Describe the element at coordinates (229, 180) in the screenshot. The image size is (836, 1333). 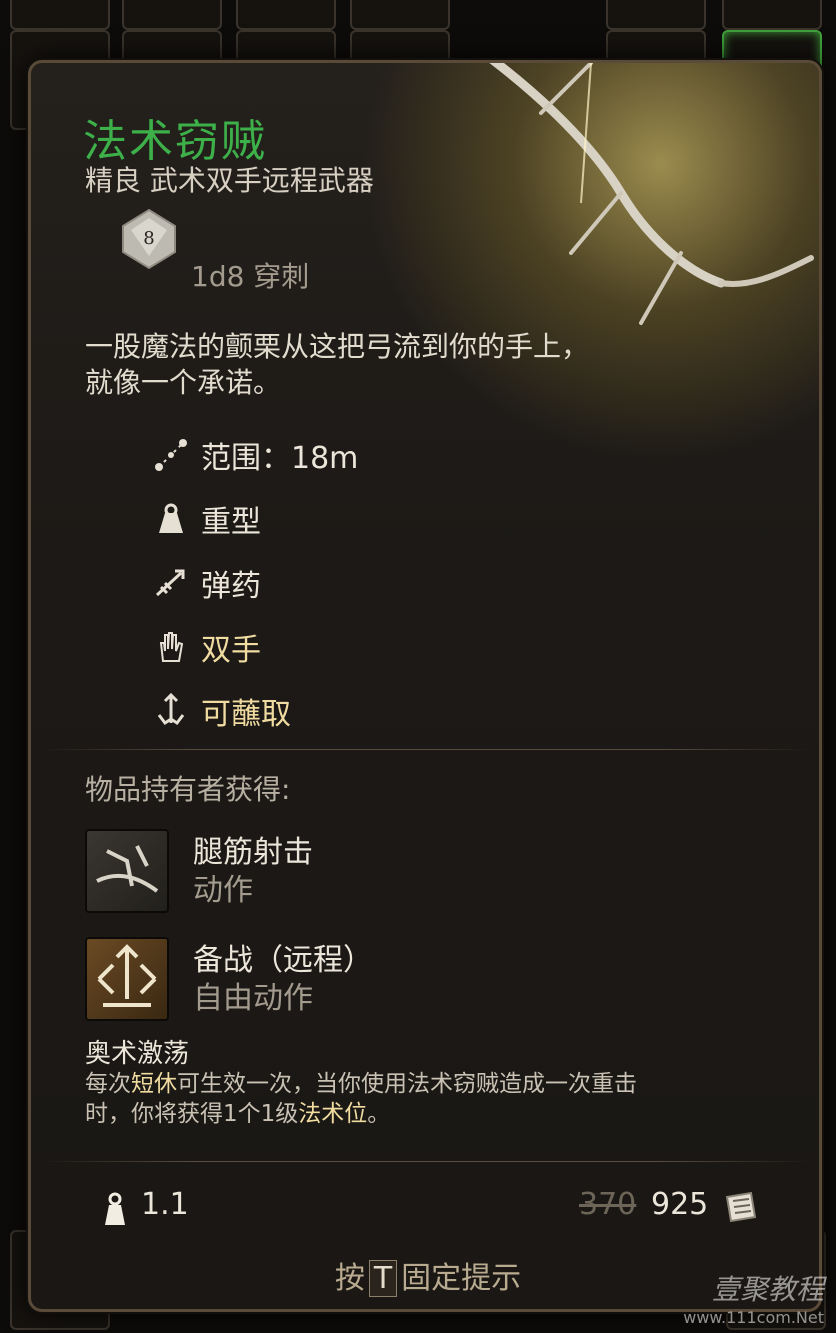
I see `item-rarity-type: 精良 武术双手远程武器` at that location.